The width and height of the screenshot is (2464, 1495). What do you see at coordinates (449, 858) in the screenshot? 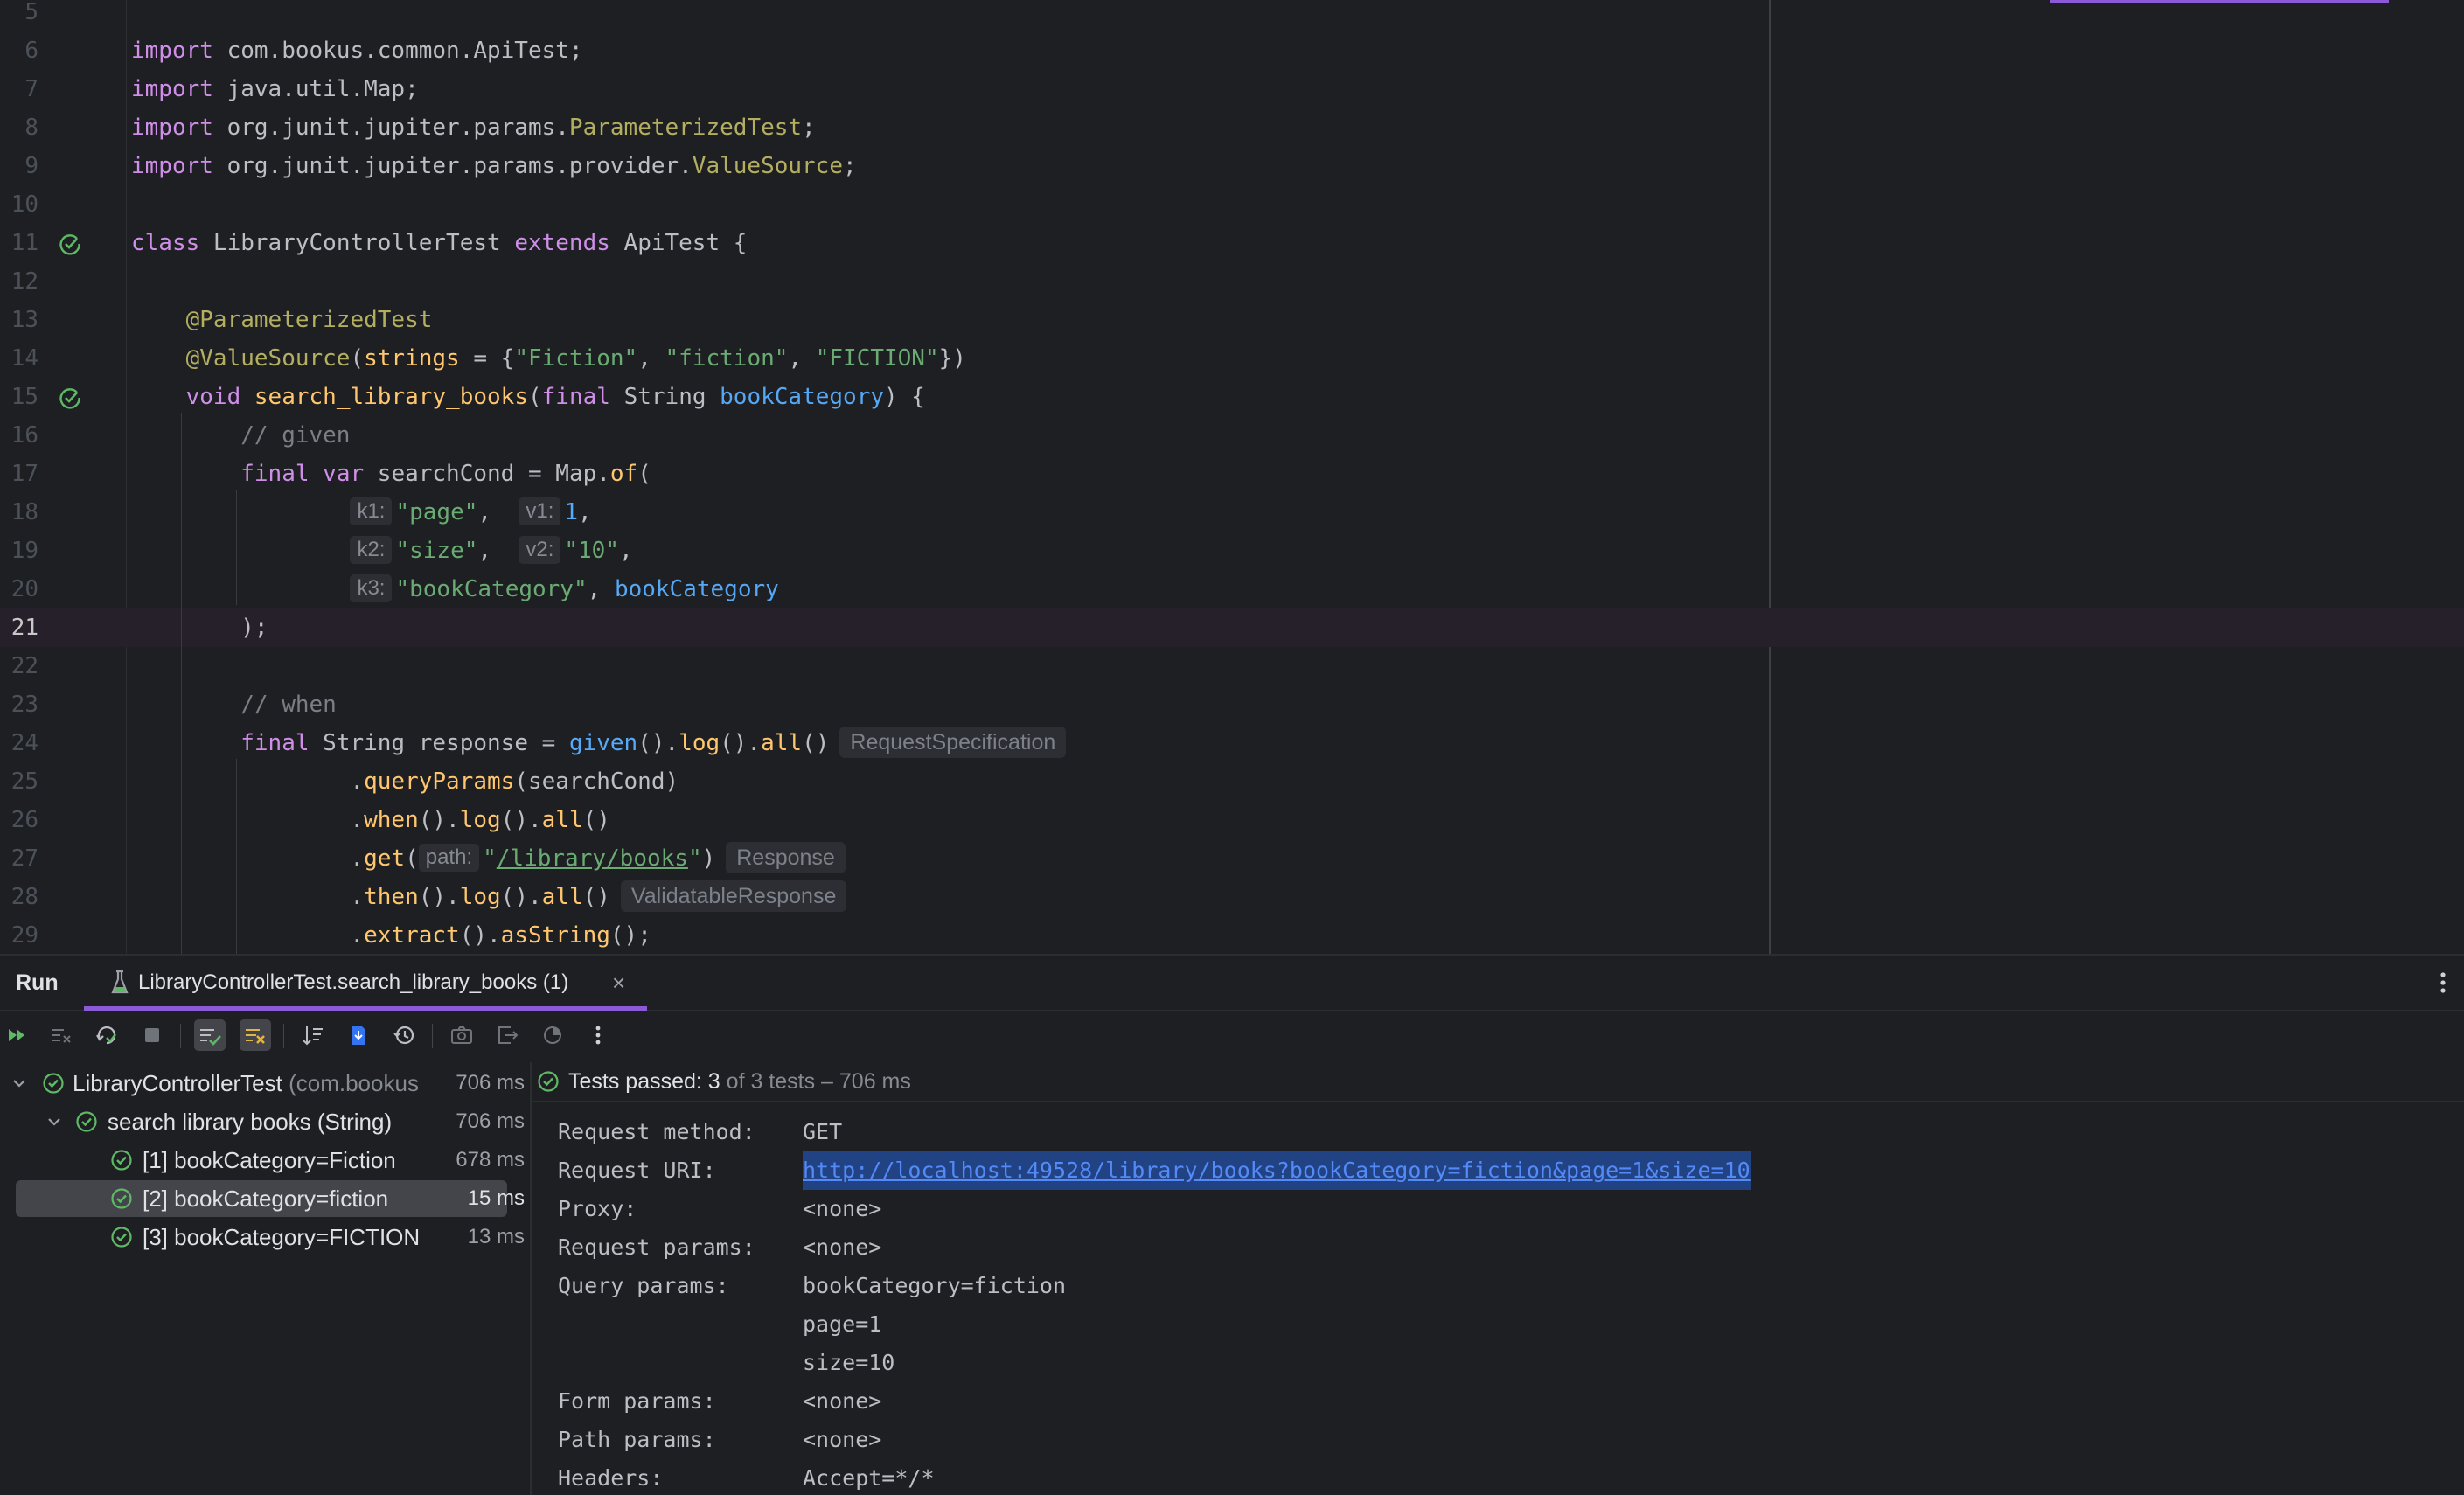
I see `parameter-name-hint: path:` at bounding box center [449, 858].